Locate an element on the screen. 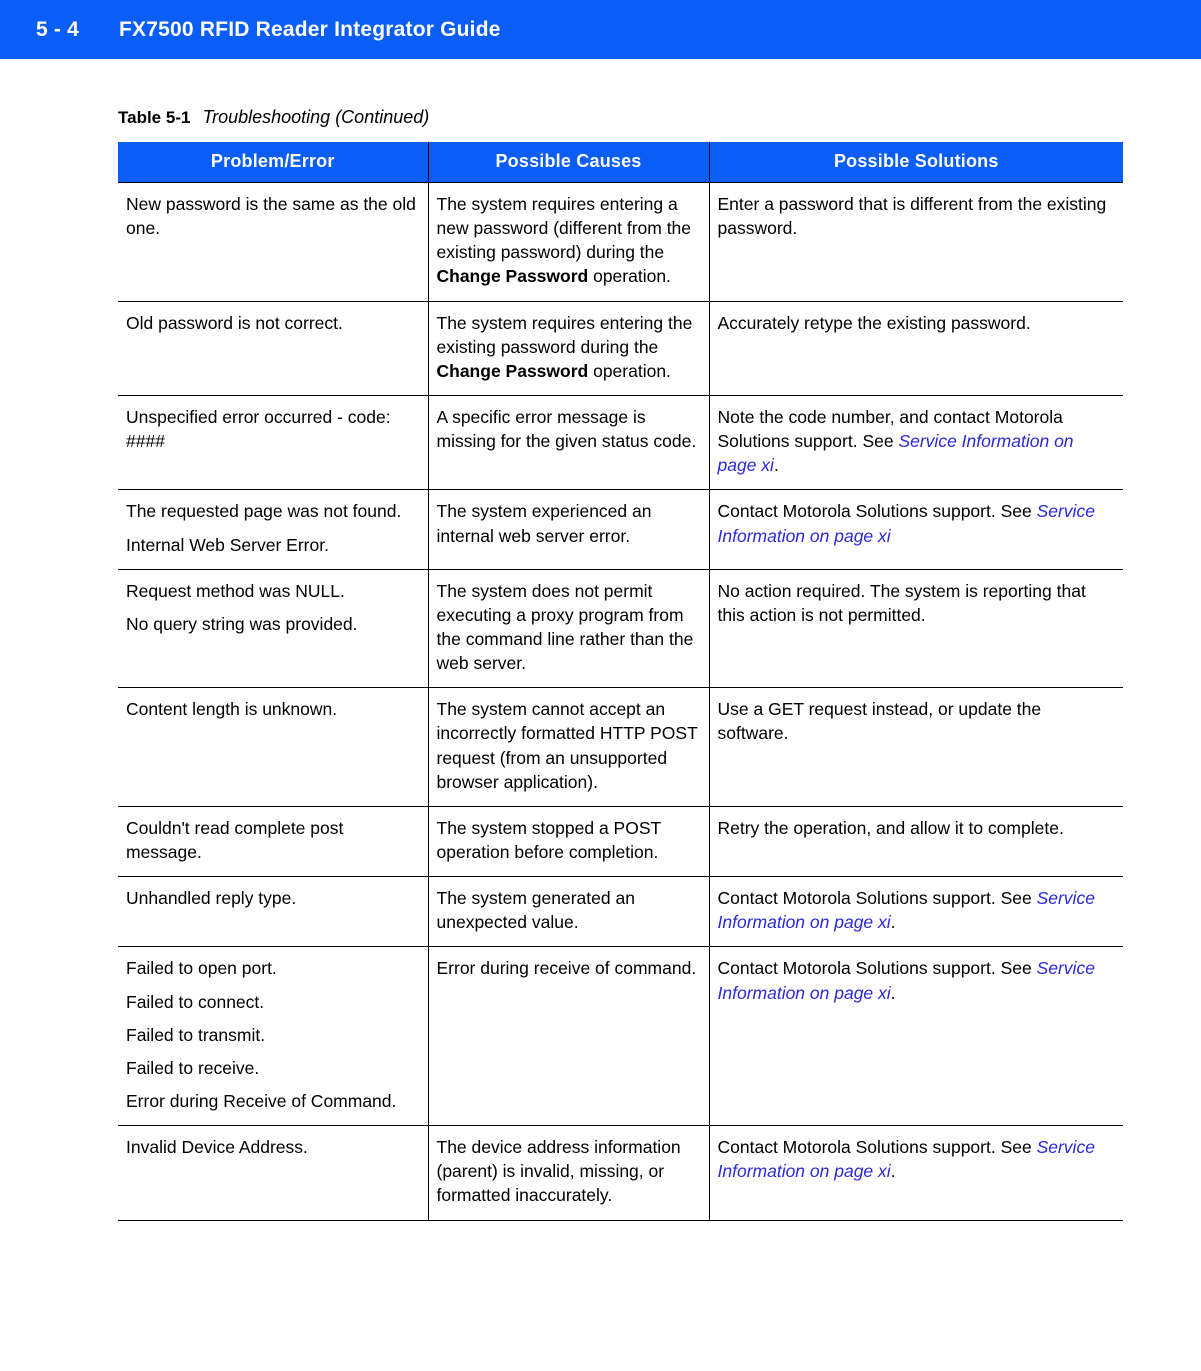  problem-error-line: New password is the same as the old one. is located at coordinates (271, 216).